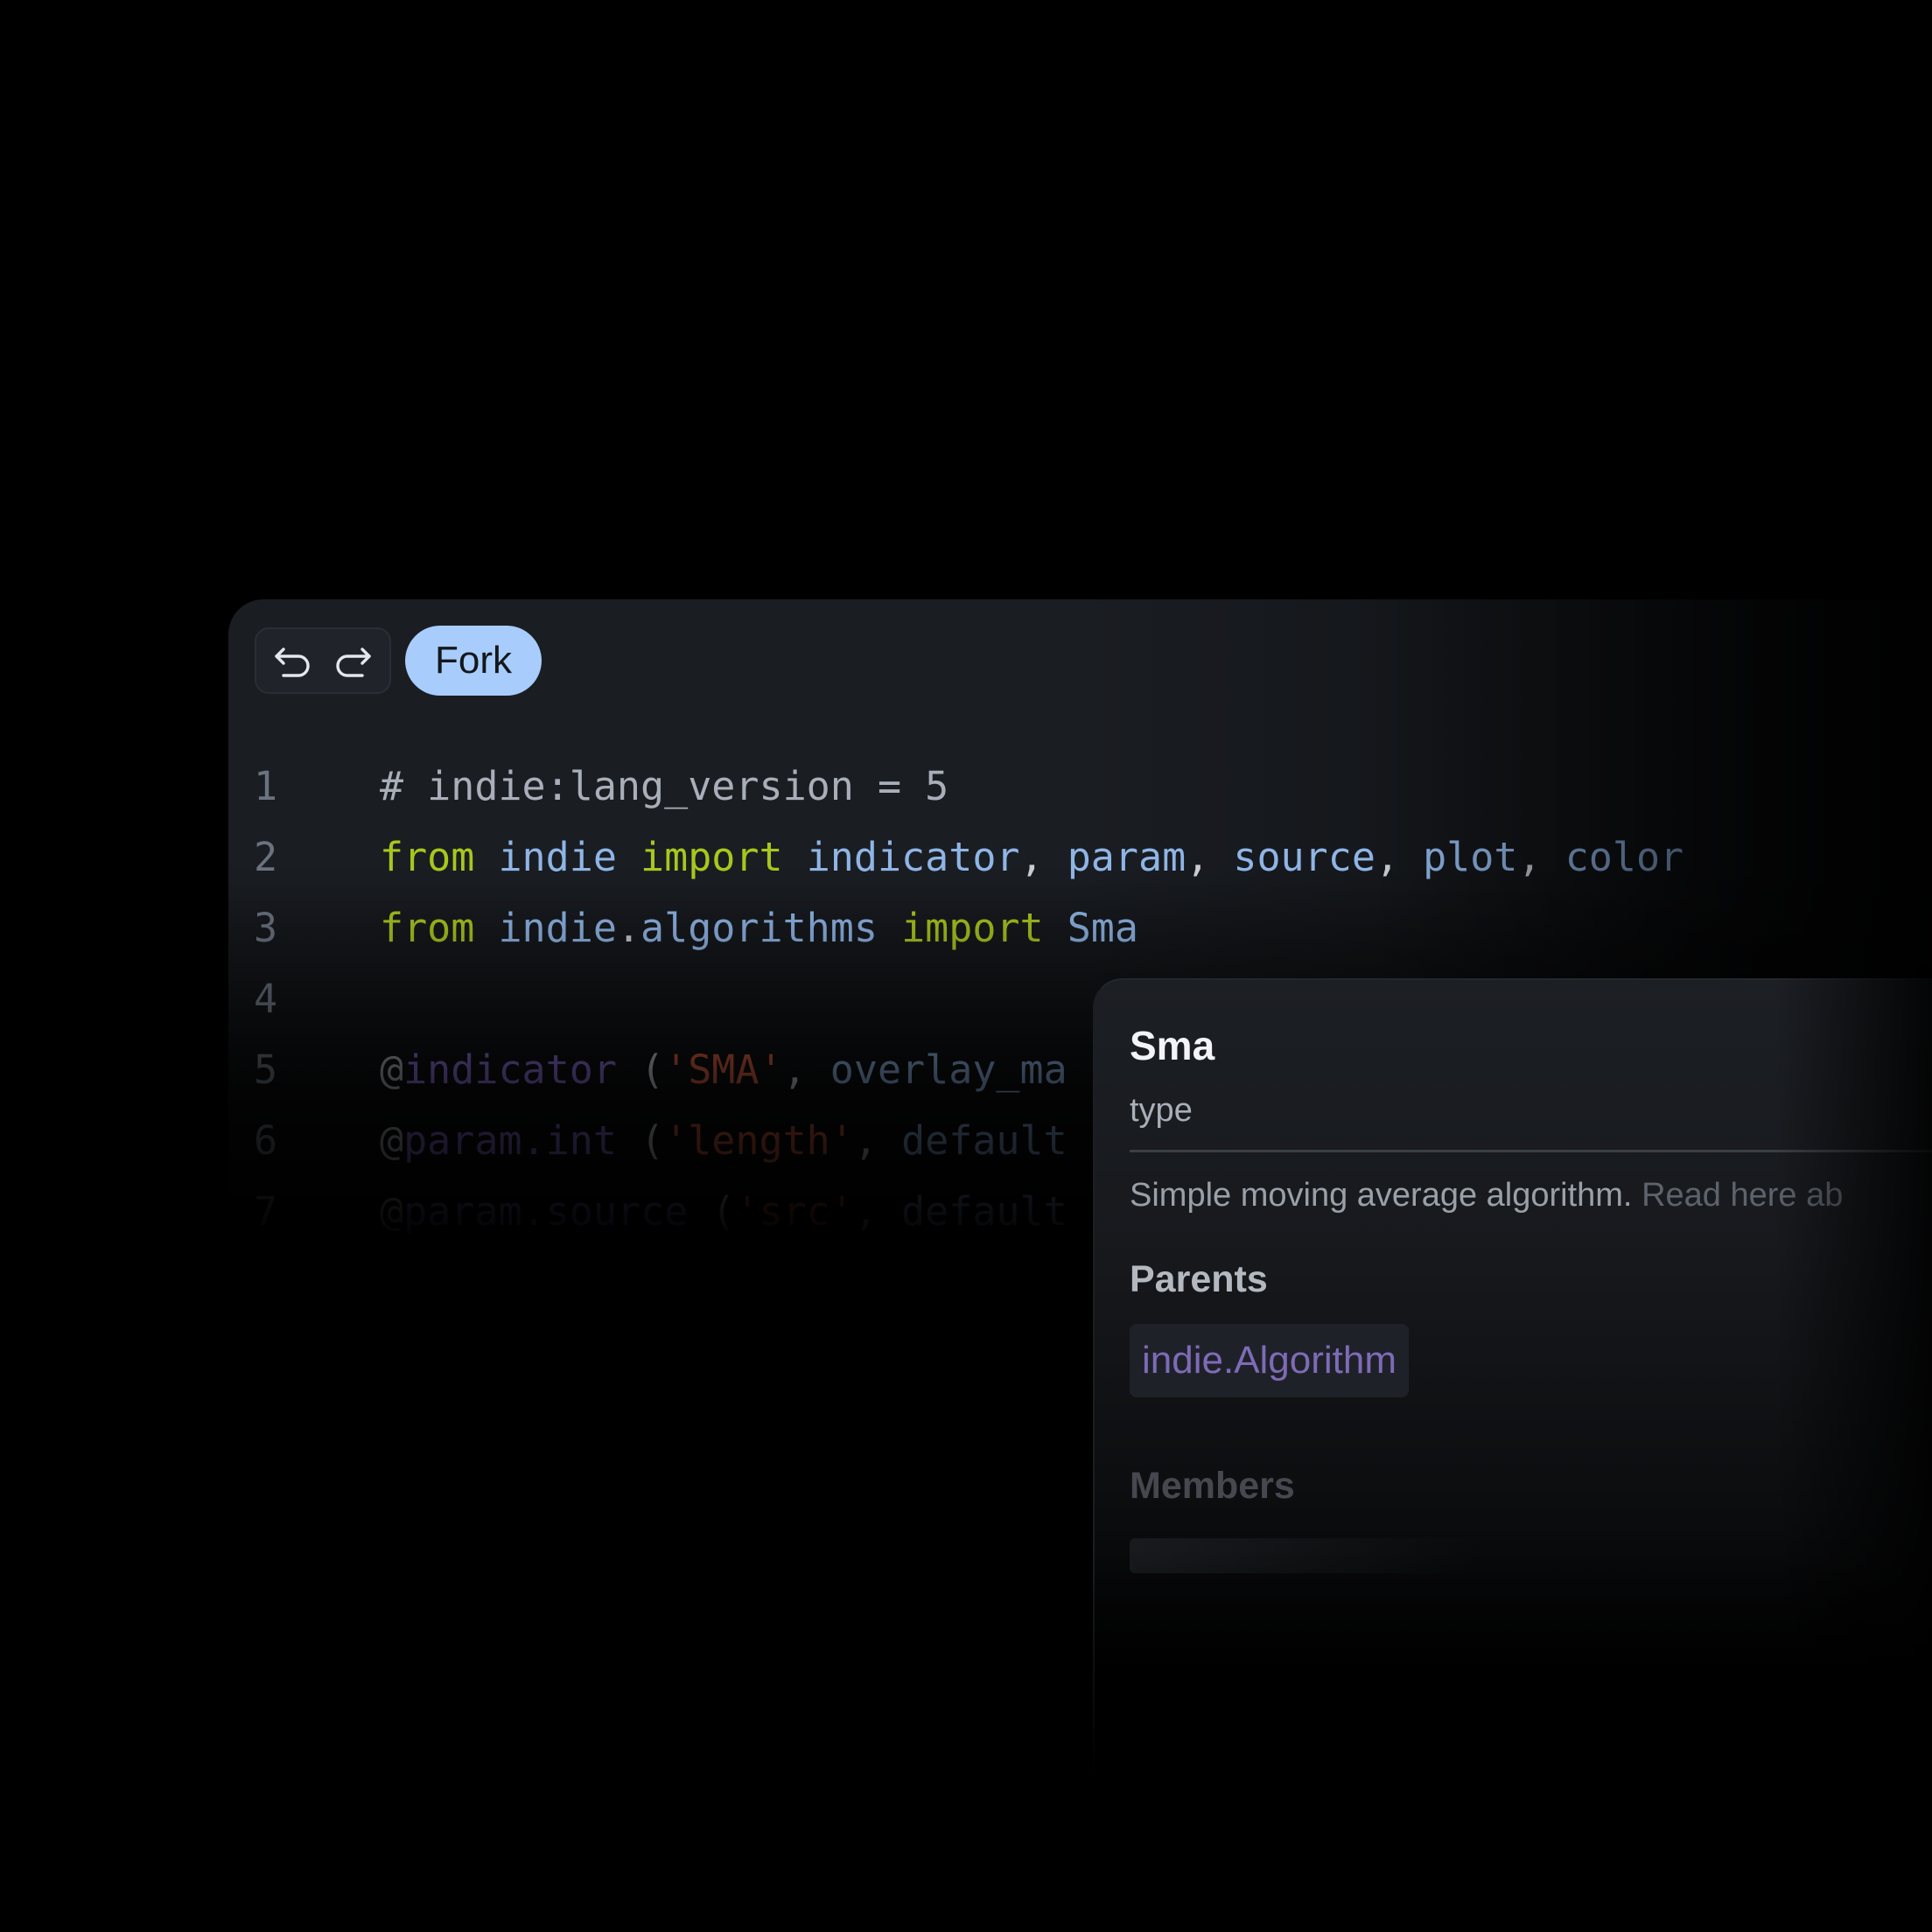 This screenshot has width=1932, height=1932. Describe the element at coordinates (1470, 857) in the screenshot. I see `code-token: plot` at that location.